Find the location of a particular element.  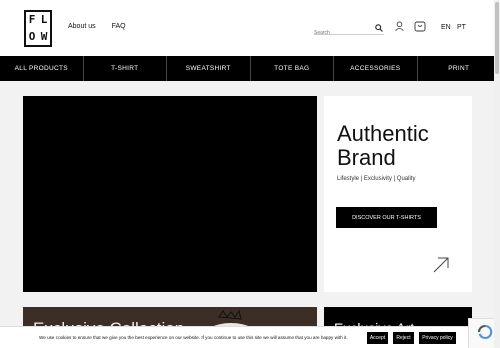

page-scrollbar is located at coordinates (497, 174).